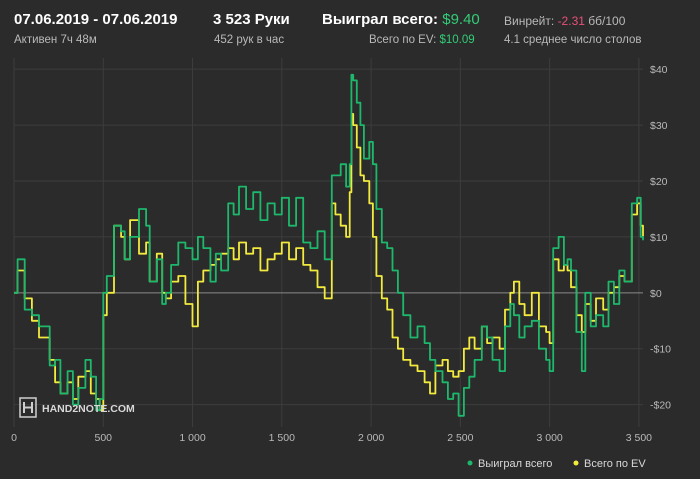 The height and width of the screenshot is (479, 700). I want to click on x-tick-label: 2 000, so click(371, 438).